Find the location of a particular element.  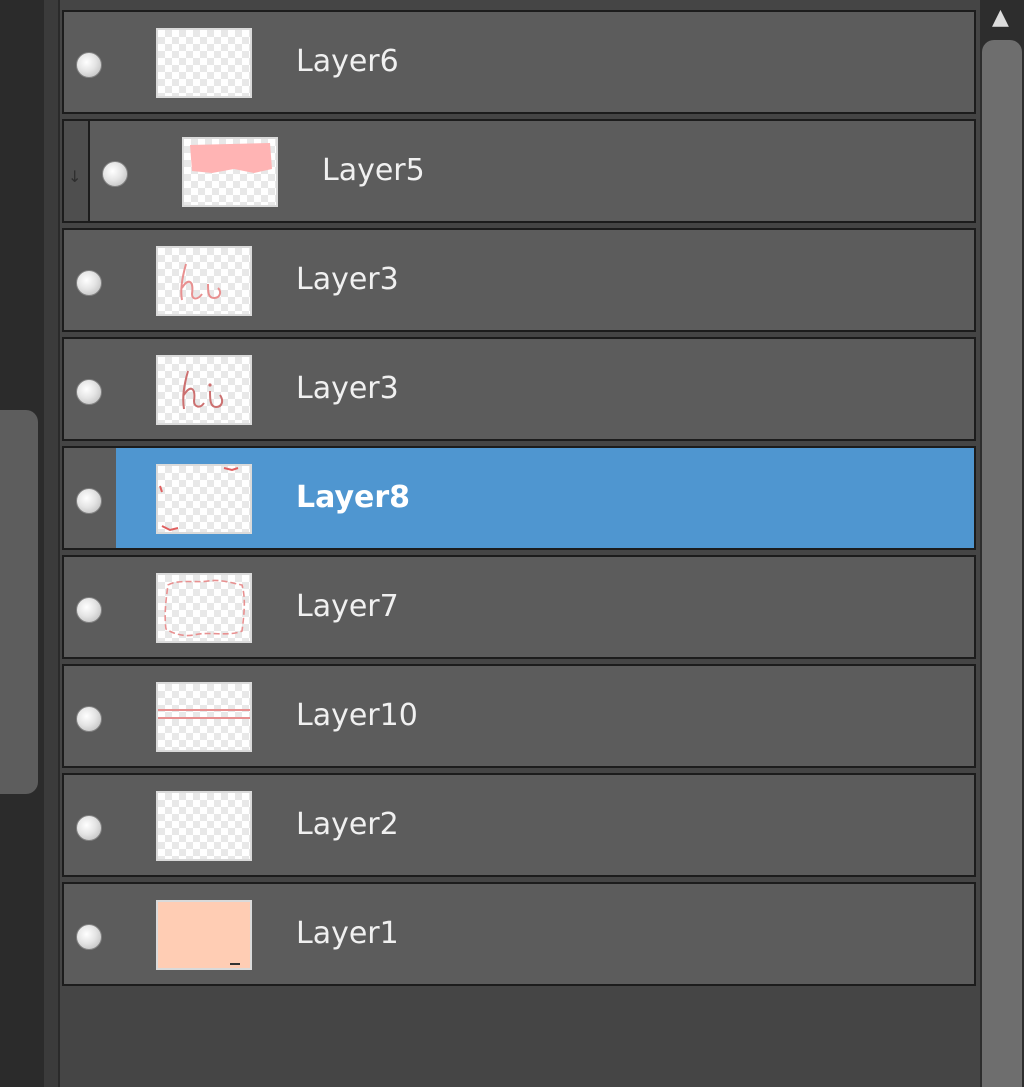

left-dock-strip is located at coordinates (22, 543).